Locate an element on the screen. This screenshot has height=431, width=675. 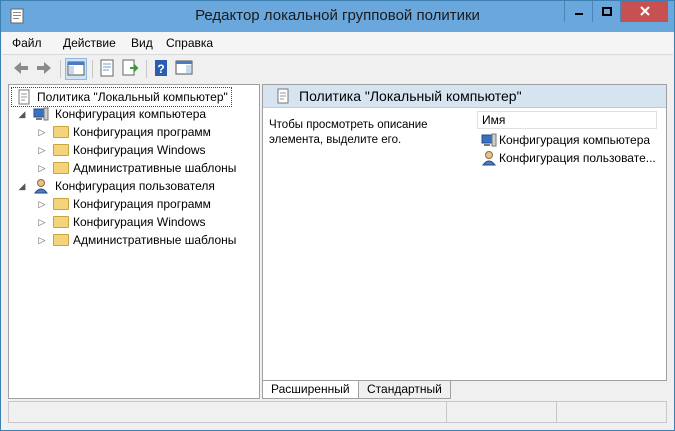
tree-item-computer-admin-templates: ▷ Административные шаблоны is located at coordinates (137, 168).